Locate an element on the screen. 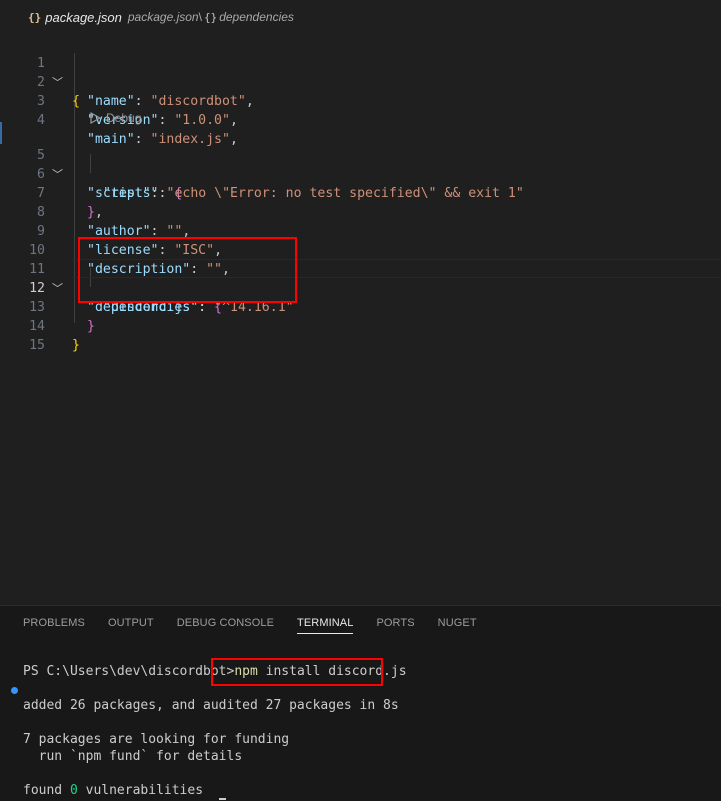 Image resolution: width=721 pixels, height=801 pixels. breadcrumb-file-name: package.json is located at coordinates (83, 17).